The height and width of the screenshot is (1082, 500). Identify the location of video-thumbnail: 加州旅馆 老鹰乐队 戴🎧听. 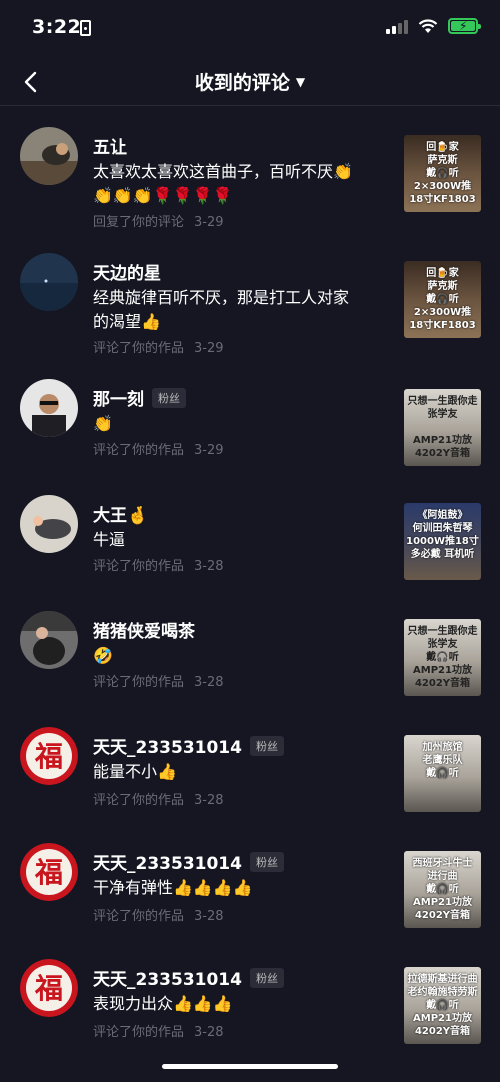
(442, 773).